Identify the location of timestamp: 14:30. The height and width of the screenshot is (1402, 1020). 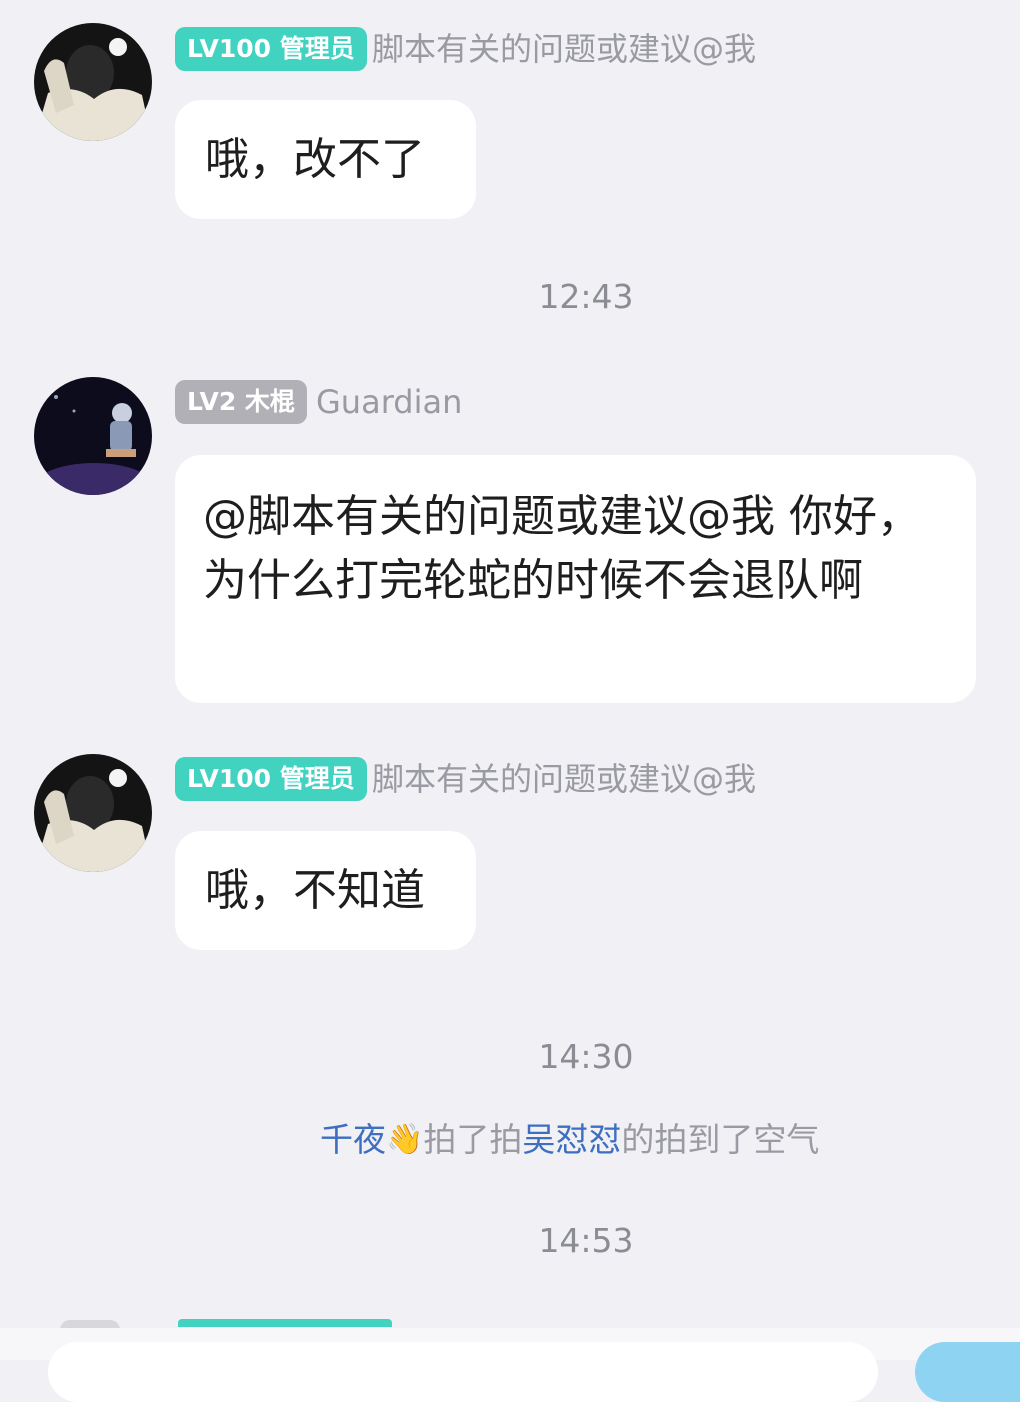
(586, 1056).